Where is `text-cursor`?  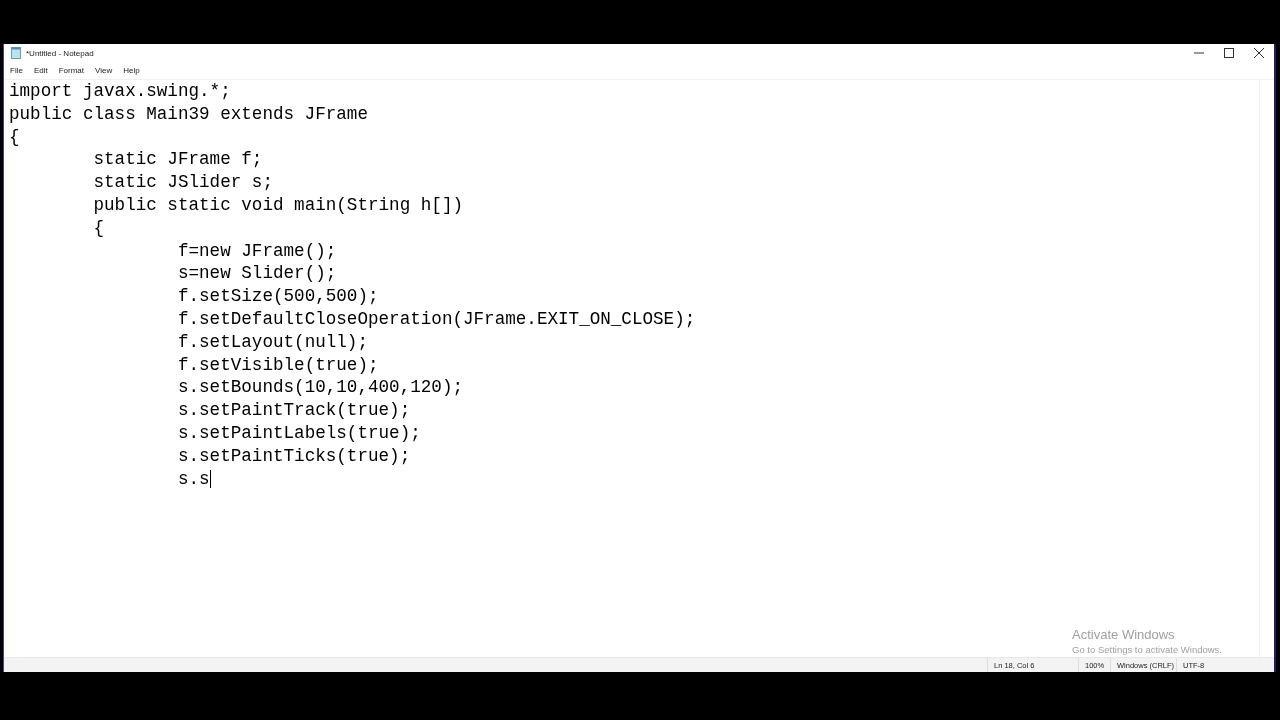
text-cursor is located at coordinates (210, 478).